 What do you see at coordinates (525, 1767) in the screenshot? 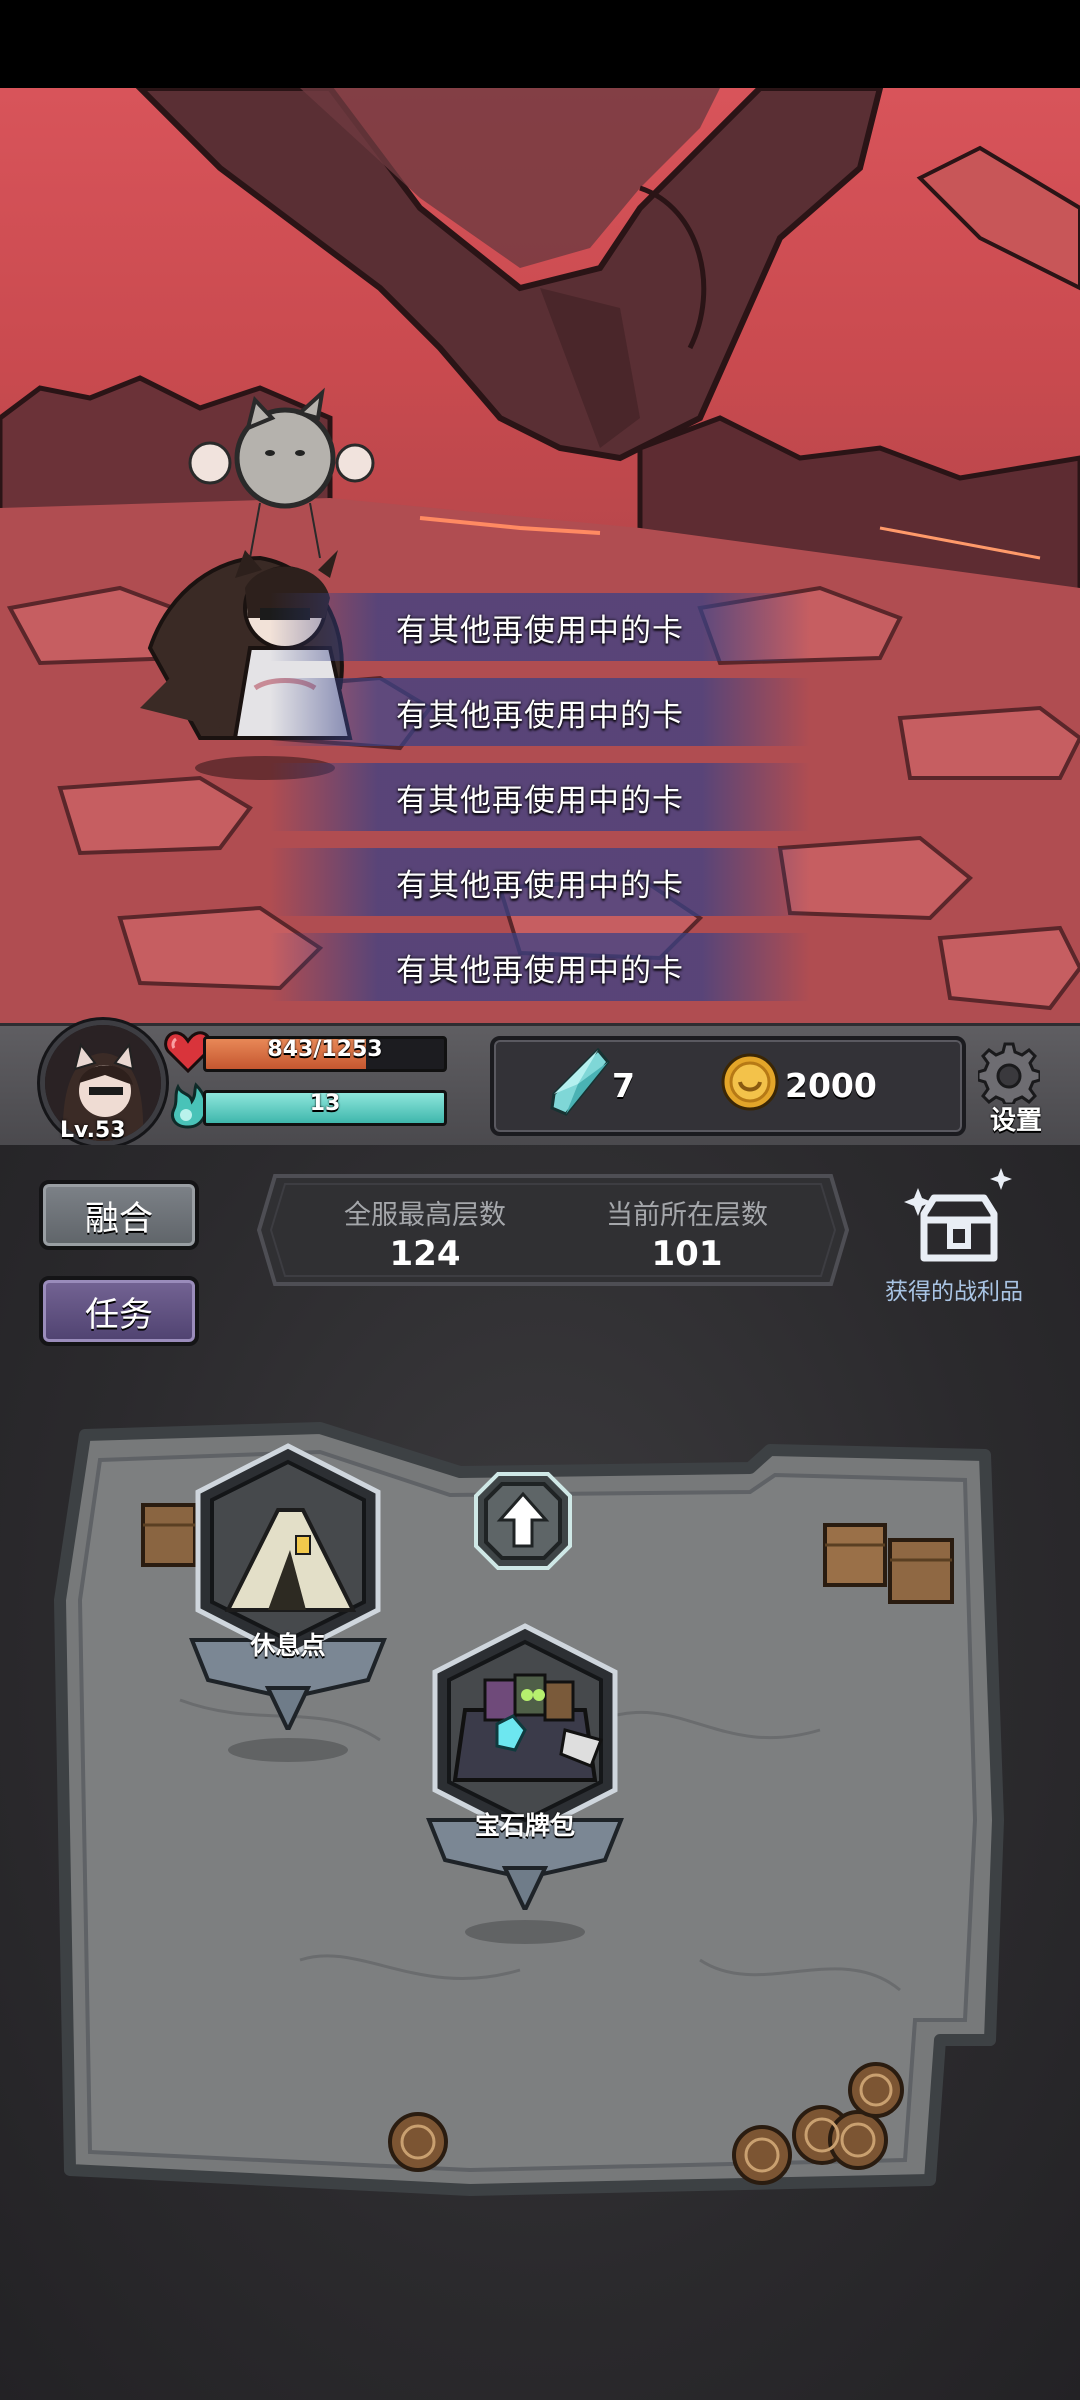
I see `map-node-gem-pack: 宝石牌包` at bounding box center [525, 1767].